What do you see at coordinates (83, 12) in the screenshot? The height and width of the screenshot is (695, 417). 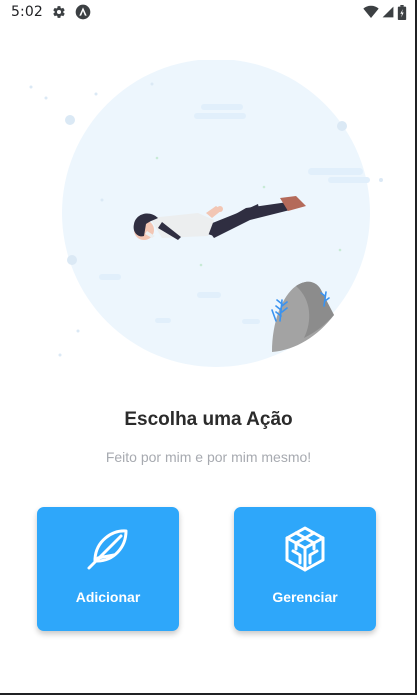 I see `accessibility-icon` at bounding box center [83, 12].